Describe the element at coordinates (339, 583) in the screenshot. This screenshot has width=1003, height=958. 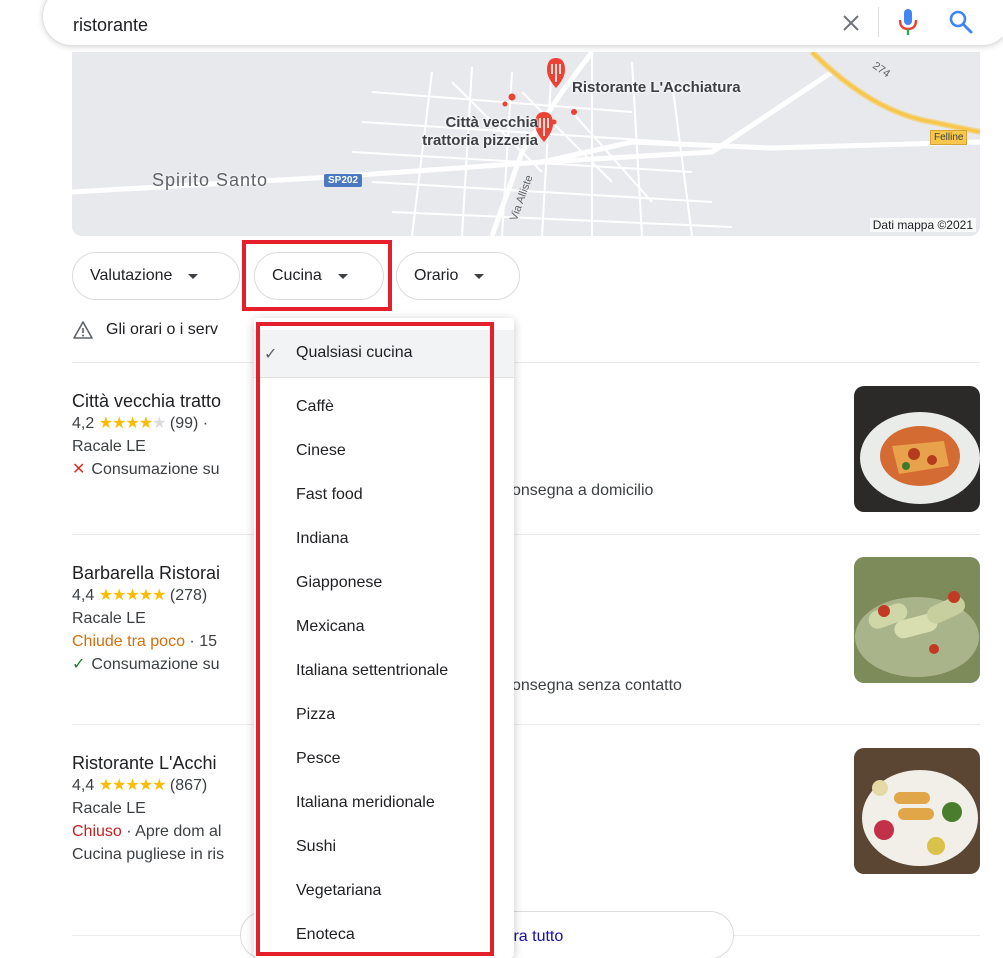
I see `menu-item-giapponese: Giapponese` at that location.